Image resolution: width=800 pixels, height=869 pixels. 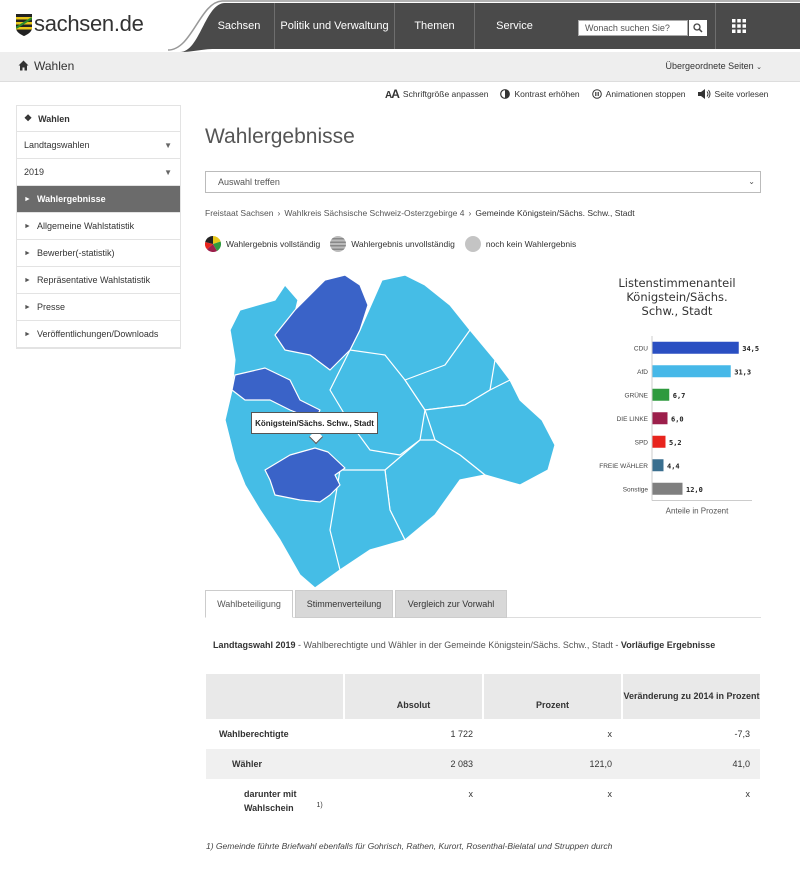 I want to click on nav-item-politik: Politik und Verwaltung, so click(x=334, y=26).